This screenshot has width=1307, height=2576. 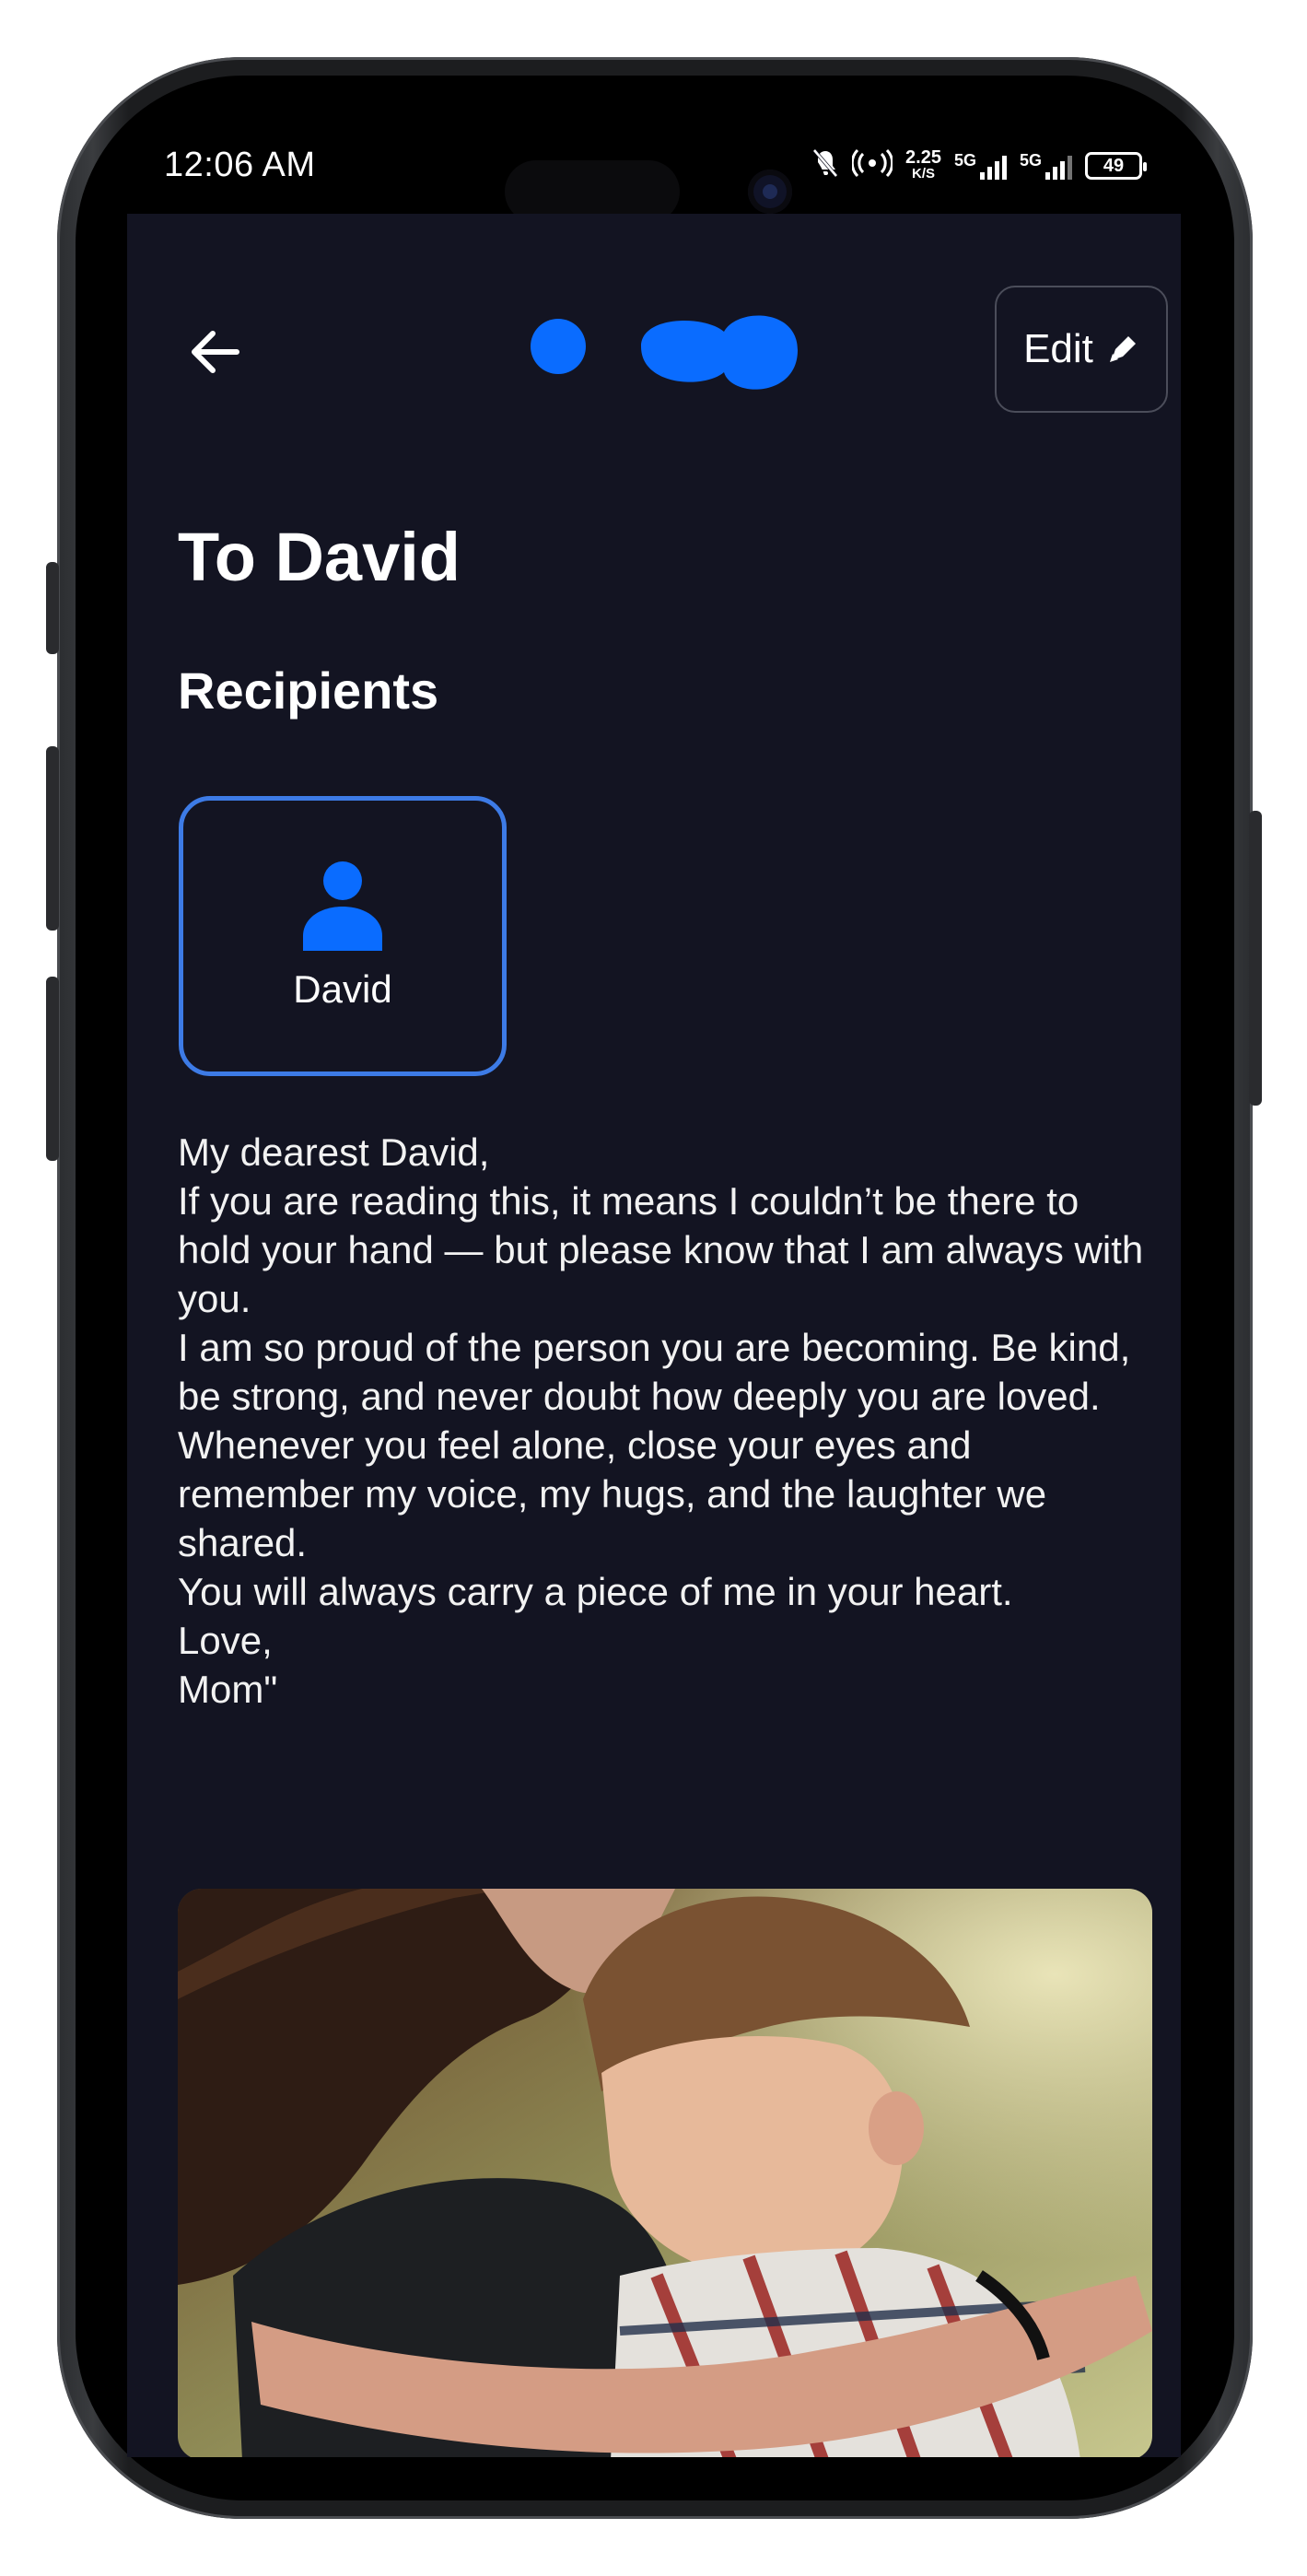 I want to click on arrow-left-icon, so click(x=216, y=352).